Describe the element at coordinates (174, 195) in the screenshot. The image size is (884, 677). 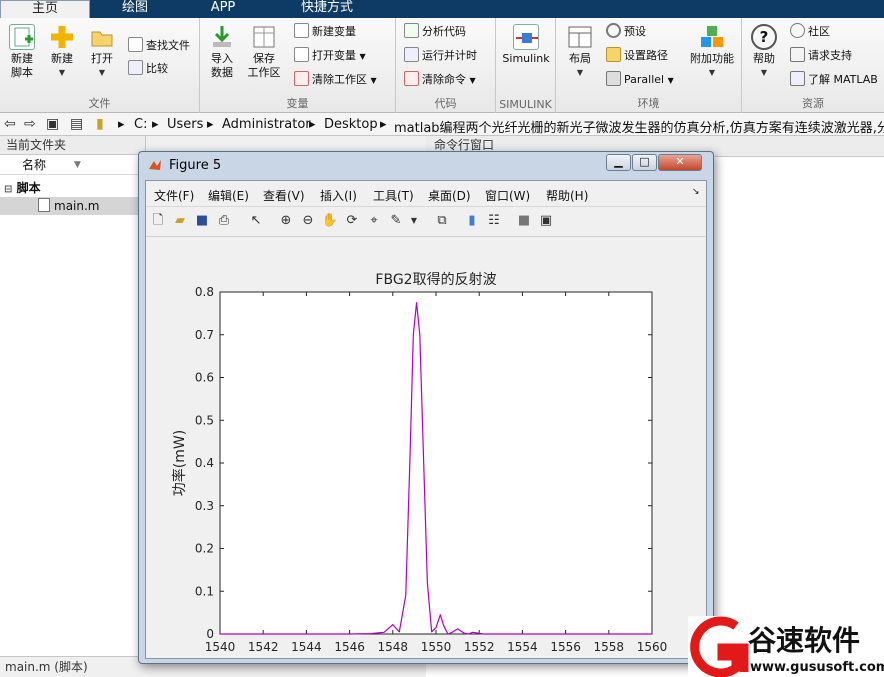
I see `menu-file: 文件(F)` at that location.